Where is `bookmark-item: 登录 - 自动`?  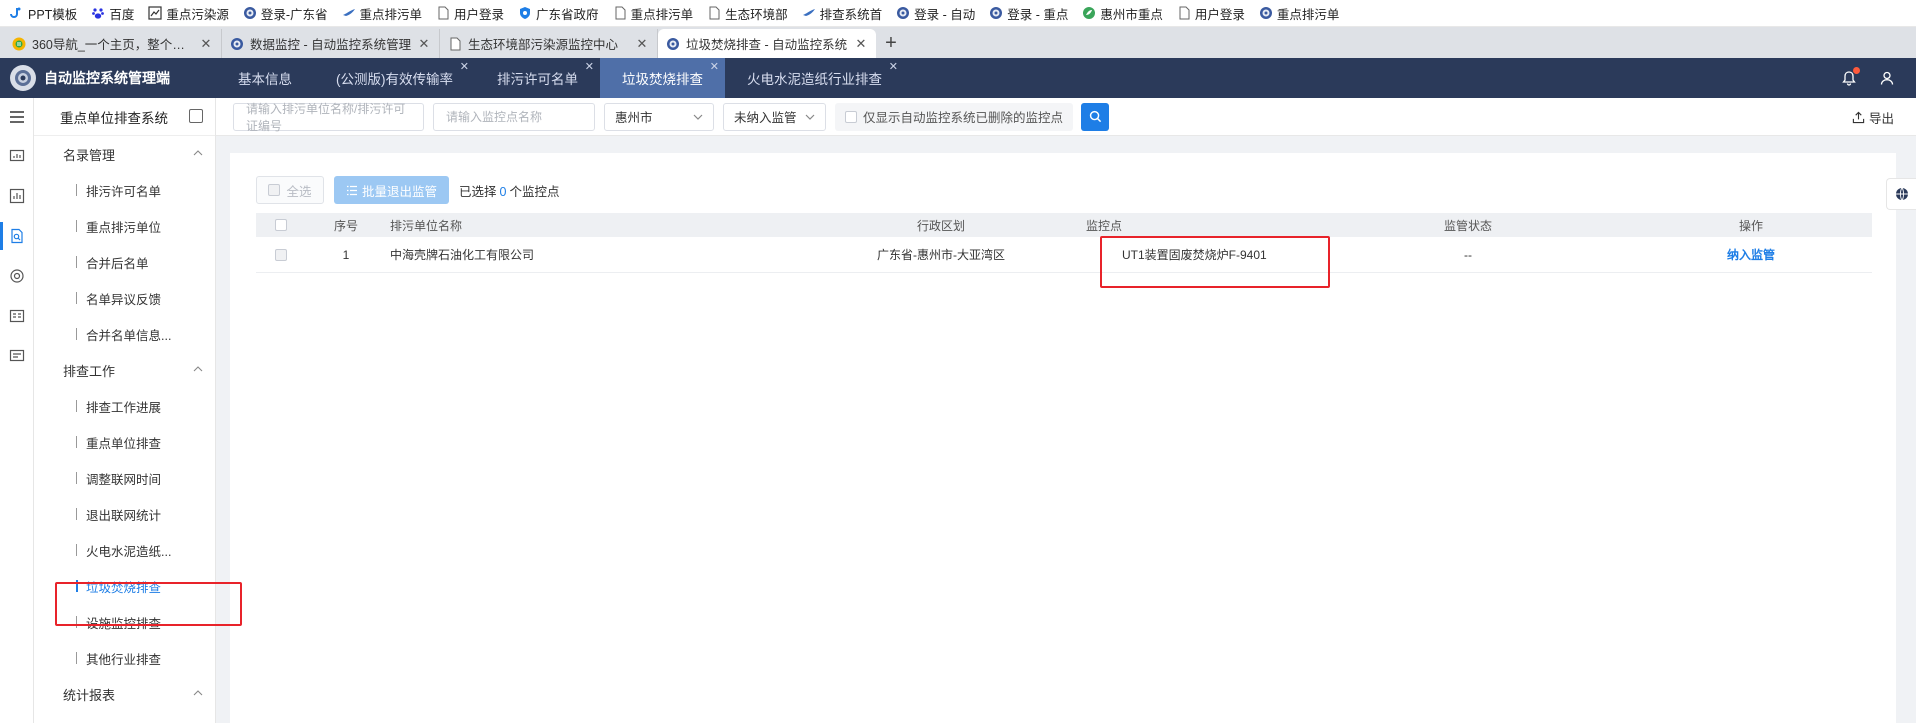
bookmark-item: 登录 - 自动 is located at coordinates (935, 13).